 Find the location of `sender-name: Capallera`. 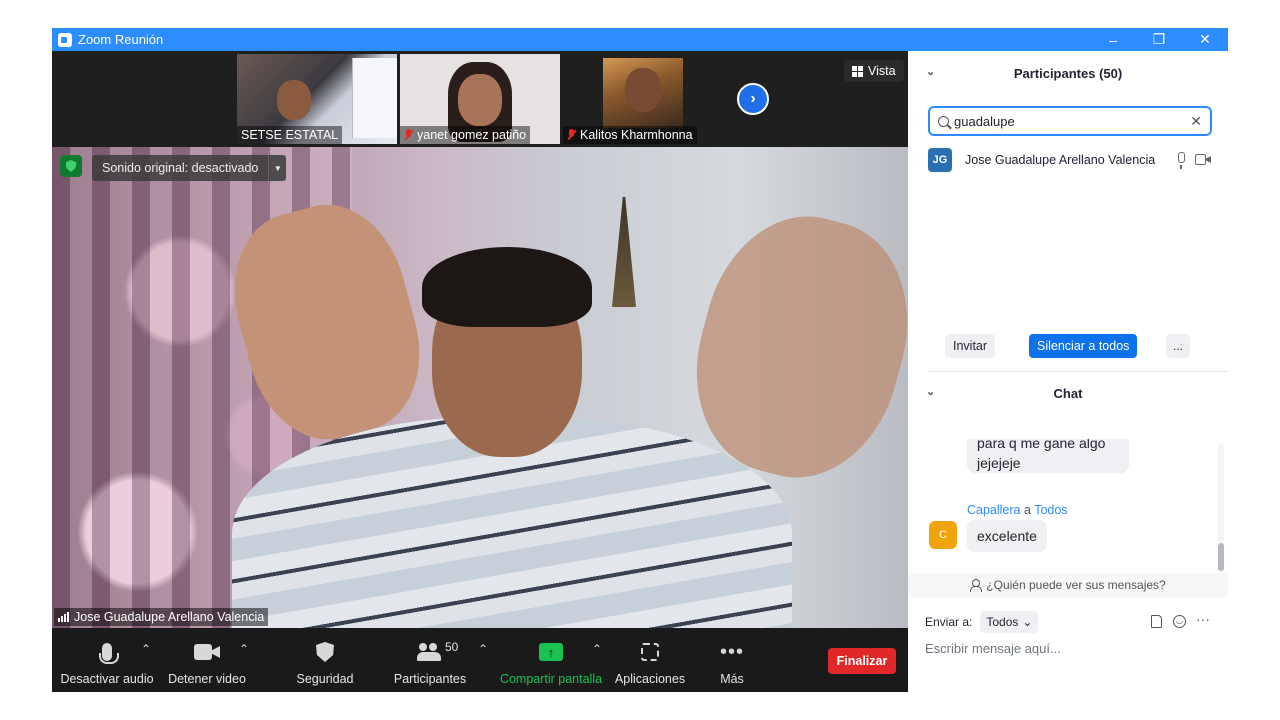

sender-name: Capallera is located at coordinates (994, 510).